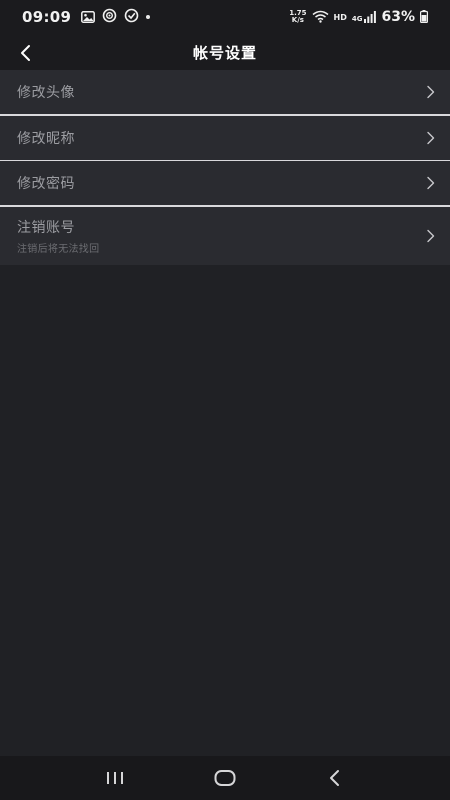 Image resolution: width=450 pixels, height=800 pixels. What do you see at coordinates (47, 17) in the screenshot?
I see `status-time: 09:09` at bounding box center [47, 17].